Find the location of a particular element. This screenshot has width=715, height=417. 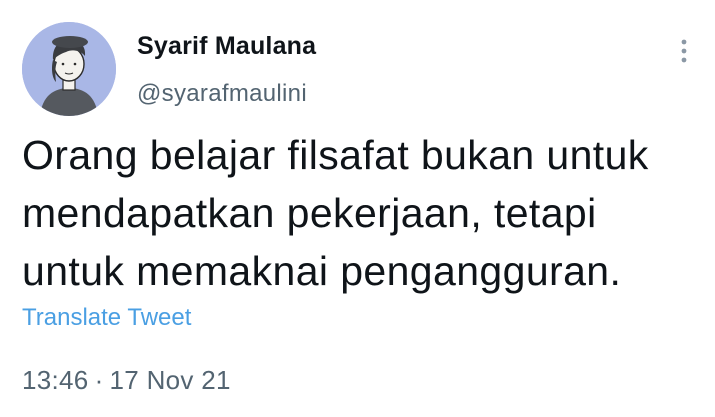

tweet-text-line: Orang belajar filsafat bukan untuk is located at coordinates (335, 155).